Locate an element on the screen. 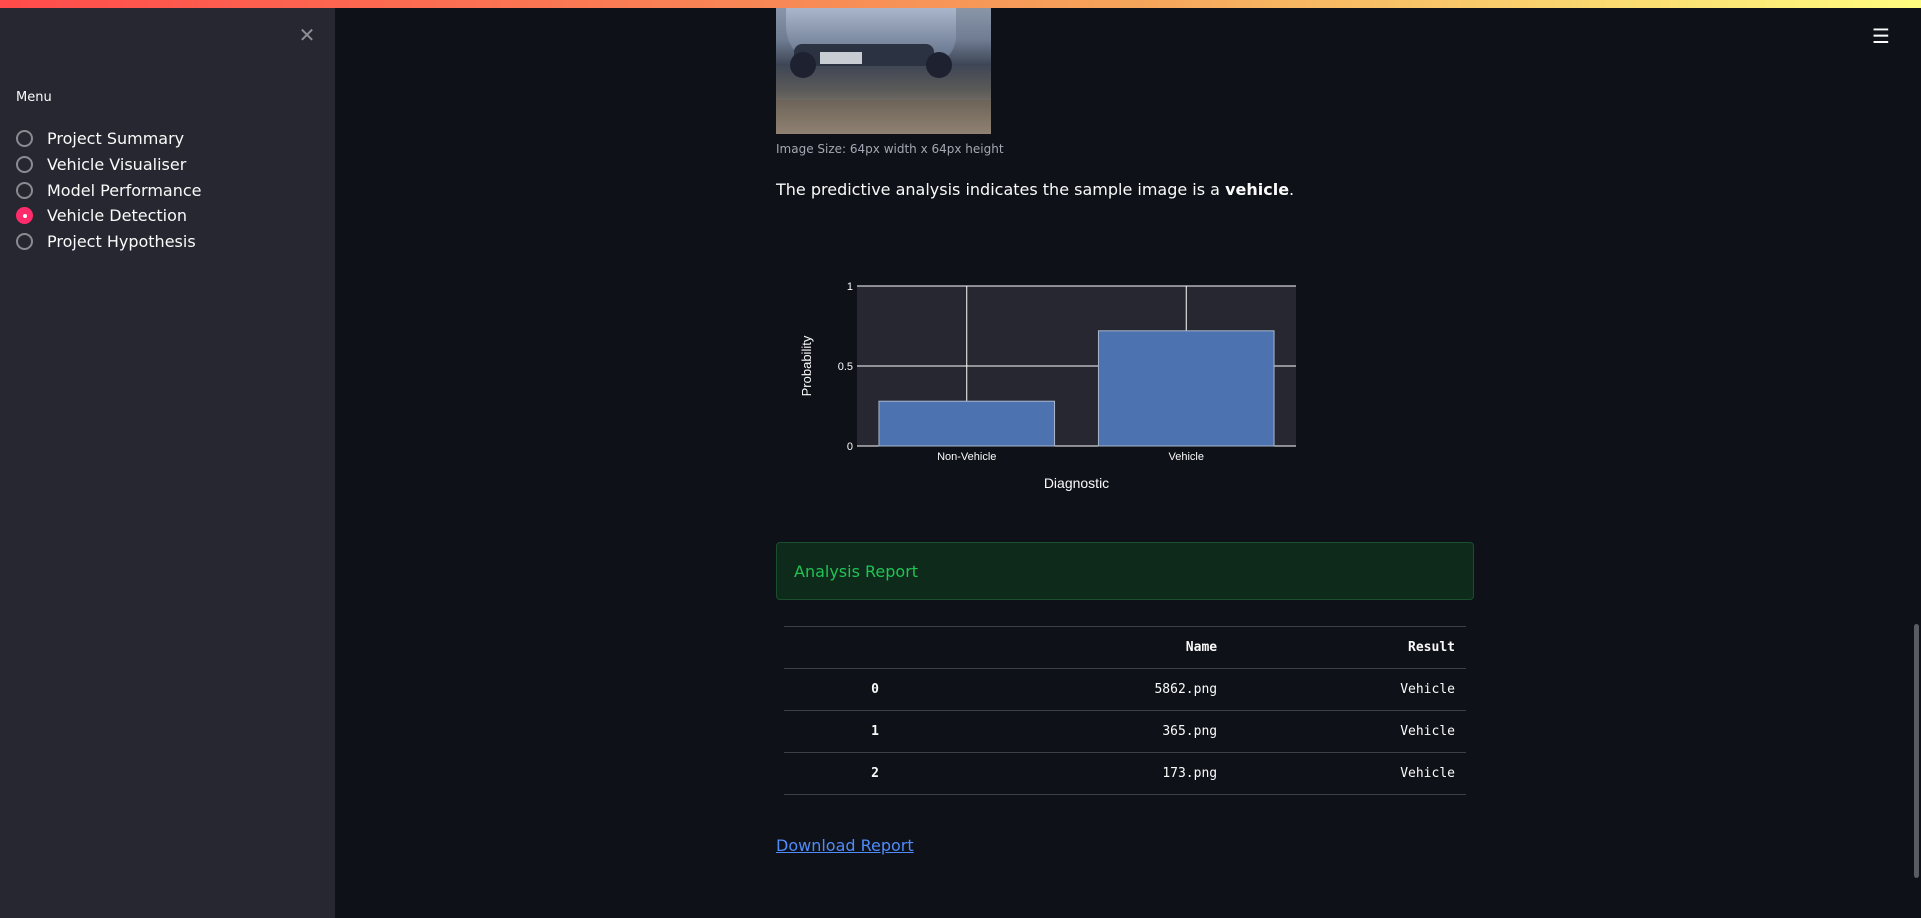 This screenshot has width=1921, height=918. radio-label: Project Hypothesis is located at coordinates (121, 242).